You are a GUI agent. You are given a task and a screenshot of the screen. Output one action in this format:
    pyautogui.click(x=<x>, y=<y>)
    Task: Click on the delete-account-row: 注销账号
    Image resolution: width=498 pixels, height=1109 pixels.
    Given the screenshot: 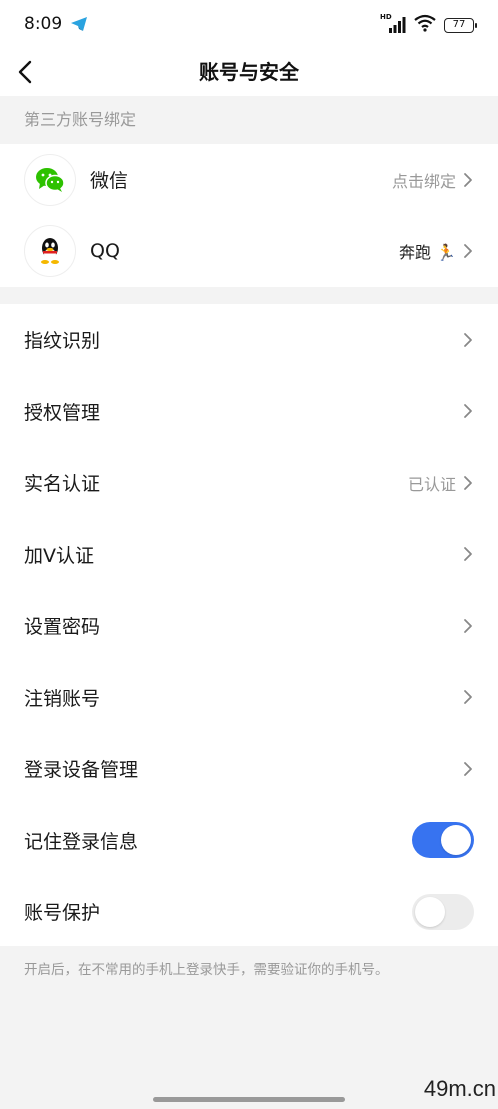 What is the action you would take?
    pyautogui.click(x=249, y=698)
    